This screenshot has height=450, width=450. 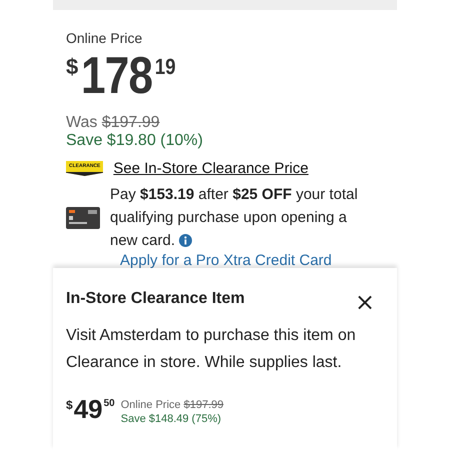 What do you see at coordinates (234, 218) in the screenshot?
I see `offer-text: Pay $153.19 after $25 OFF your total qualifying purchase upon opening a new card.` at bounding box center [234, 218].